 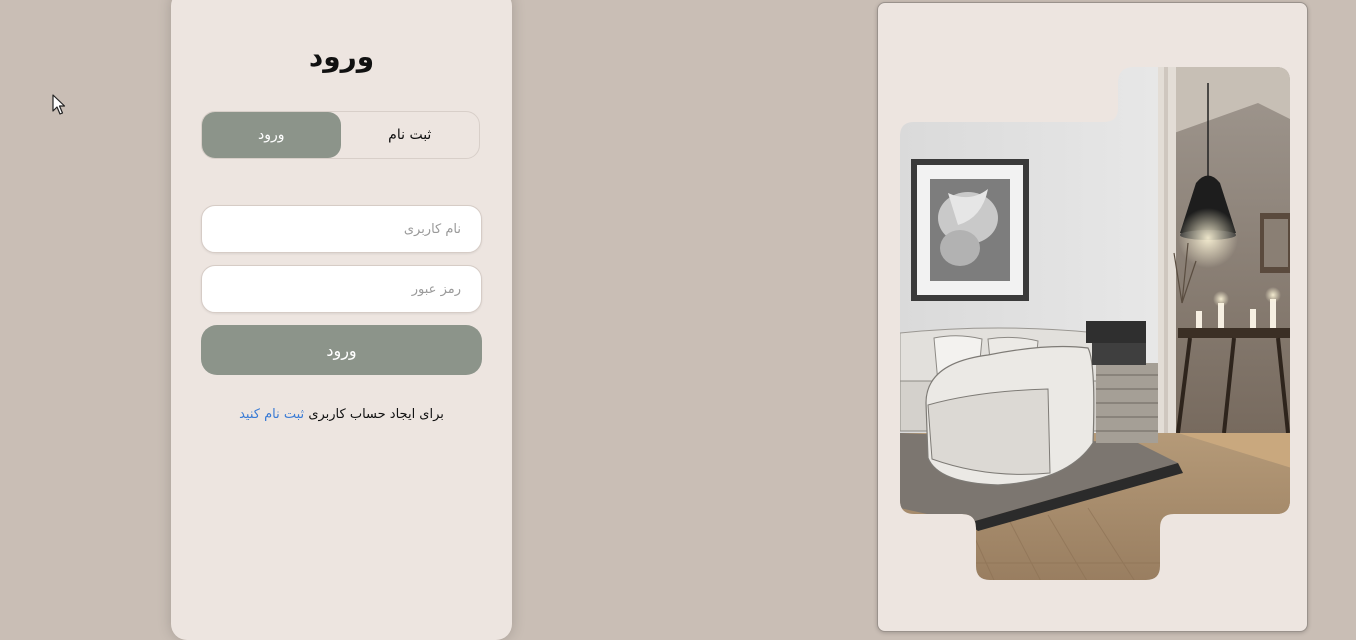 I want to click on signup-prompt: برای ایجاد حساب کاربری ثبت نام کنید, so click(x=341, y=414).